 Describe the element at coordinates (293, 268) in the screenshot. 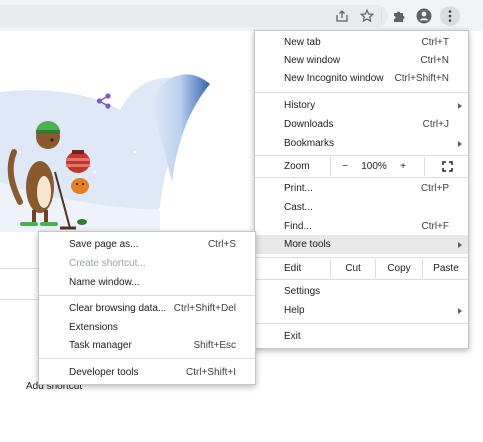

I see `edit-label: Edit` at that location.